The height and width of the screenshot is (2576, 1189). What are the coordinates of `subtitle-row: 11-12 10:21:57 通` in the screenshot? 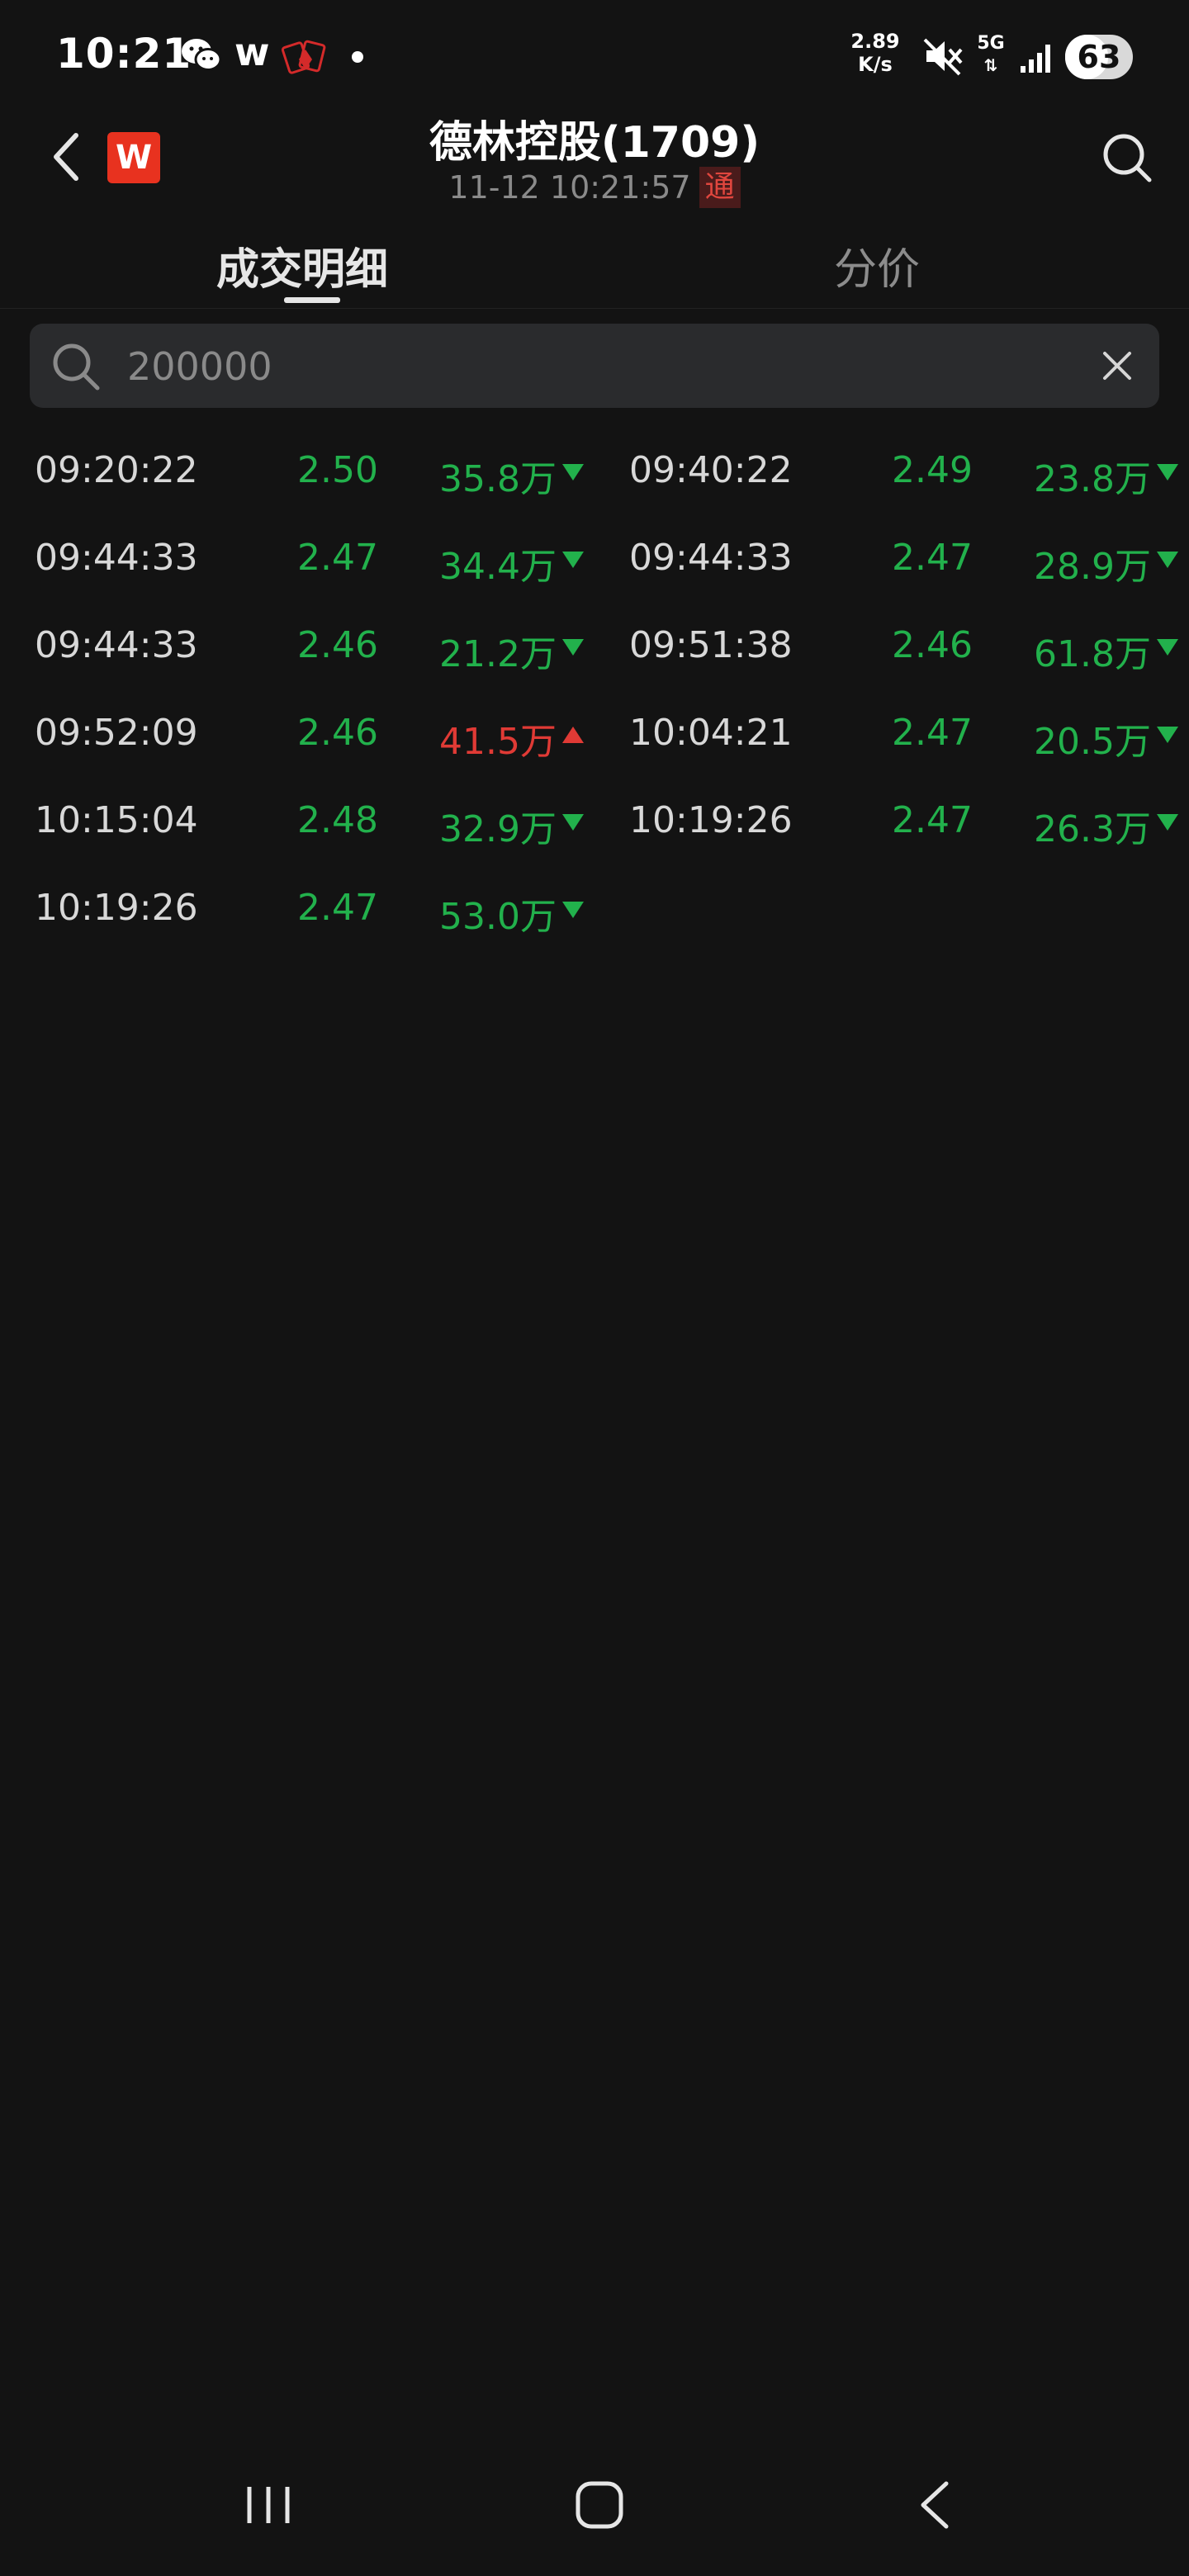 It's located at (594, 187).